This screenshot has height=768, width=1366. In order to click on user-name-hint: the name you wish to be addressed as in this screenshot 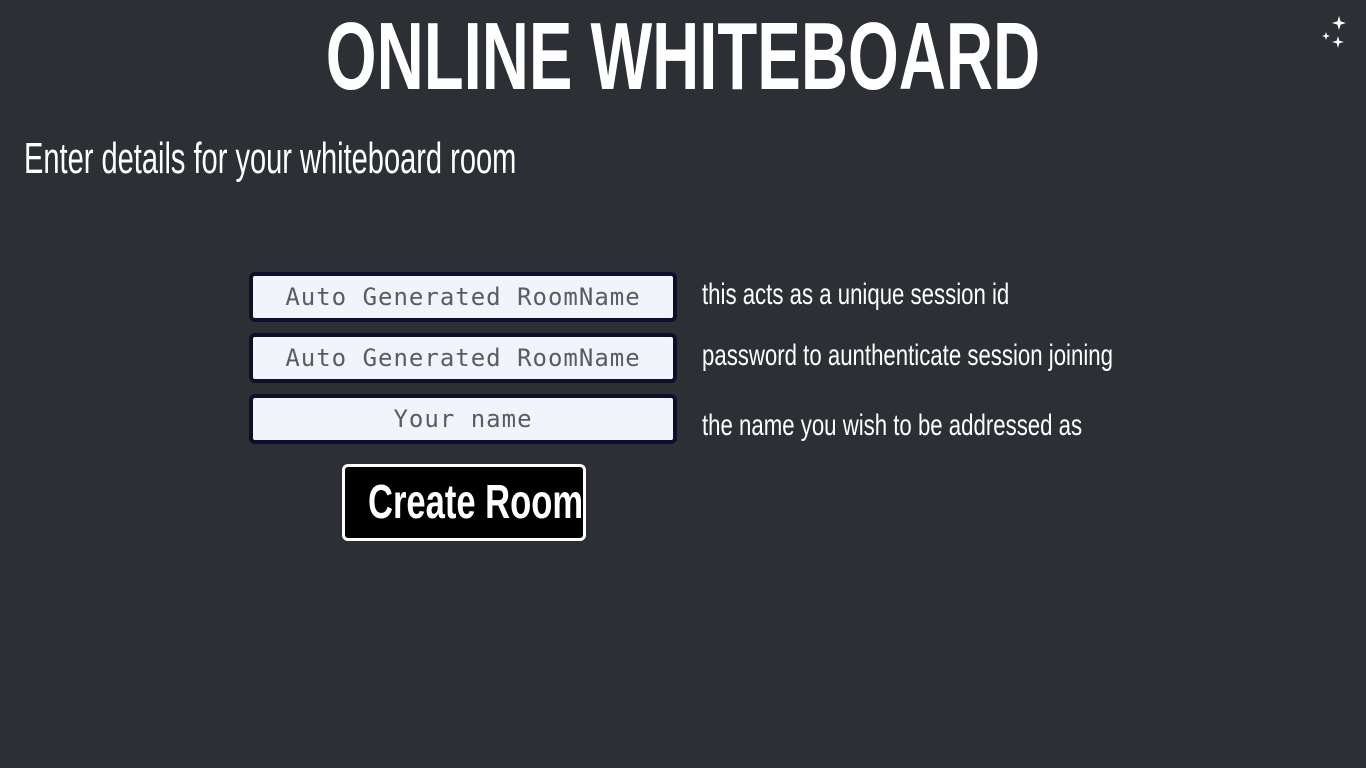, I will do `click(892, 425)`.